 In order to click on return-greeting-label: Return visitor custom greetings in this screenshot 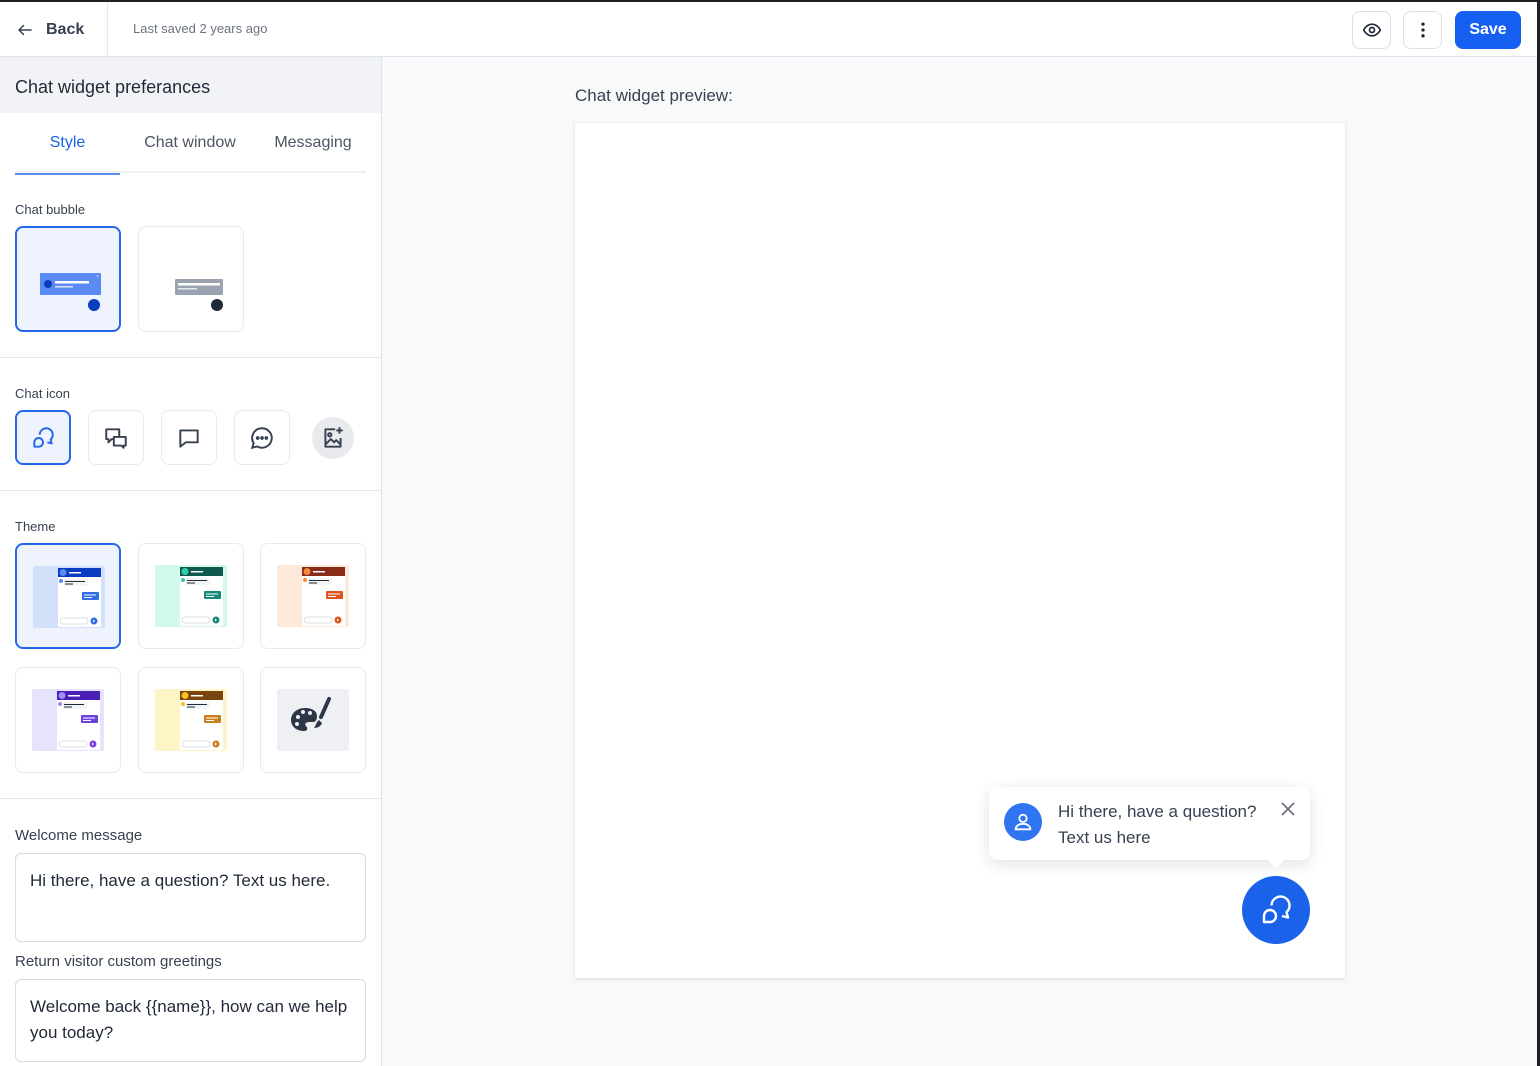, I will do `click(118, 961)`.